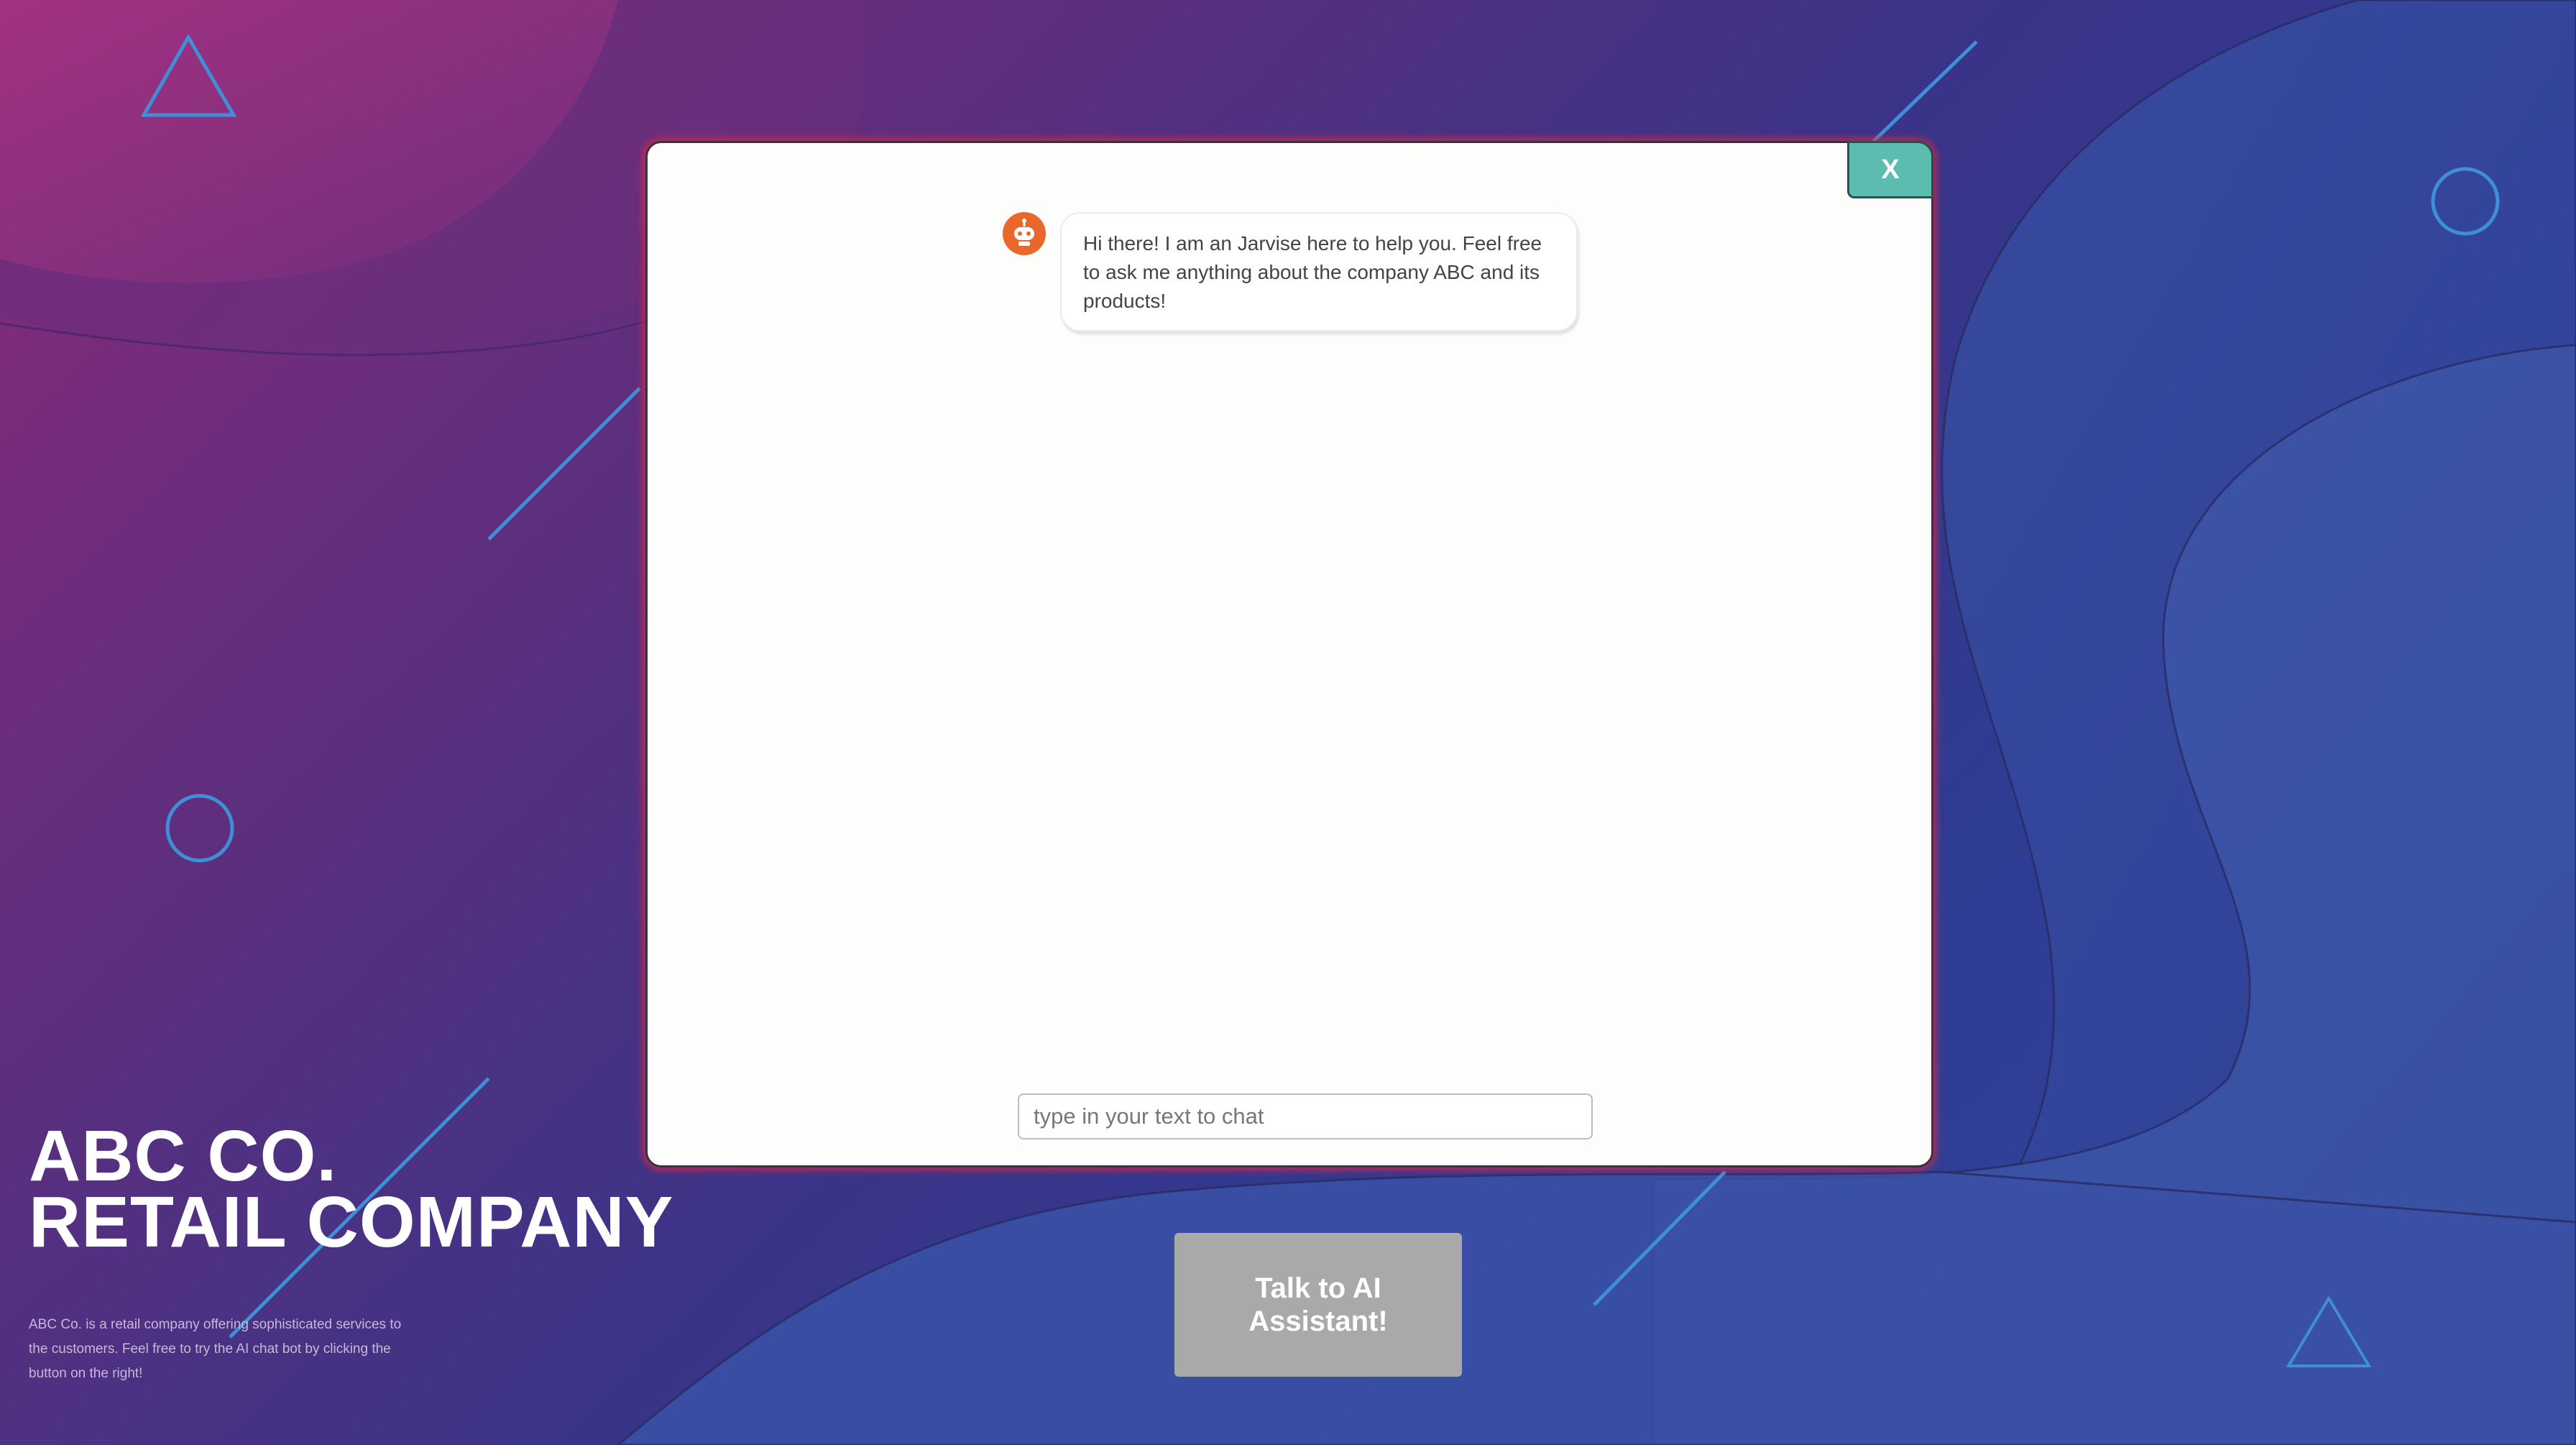  What do you see at coordinates (183, 1156) in the screenshot?
I see `company-title-line1: ABC CO.` at bounding box center [183, 1156].